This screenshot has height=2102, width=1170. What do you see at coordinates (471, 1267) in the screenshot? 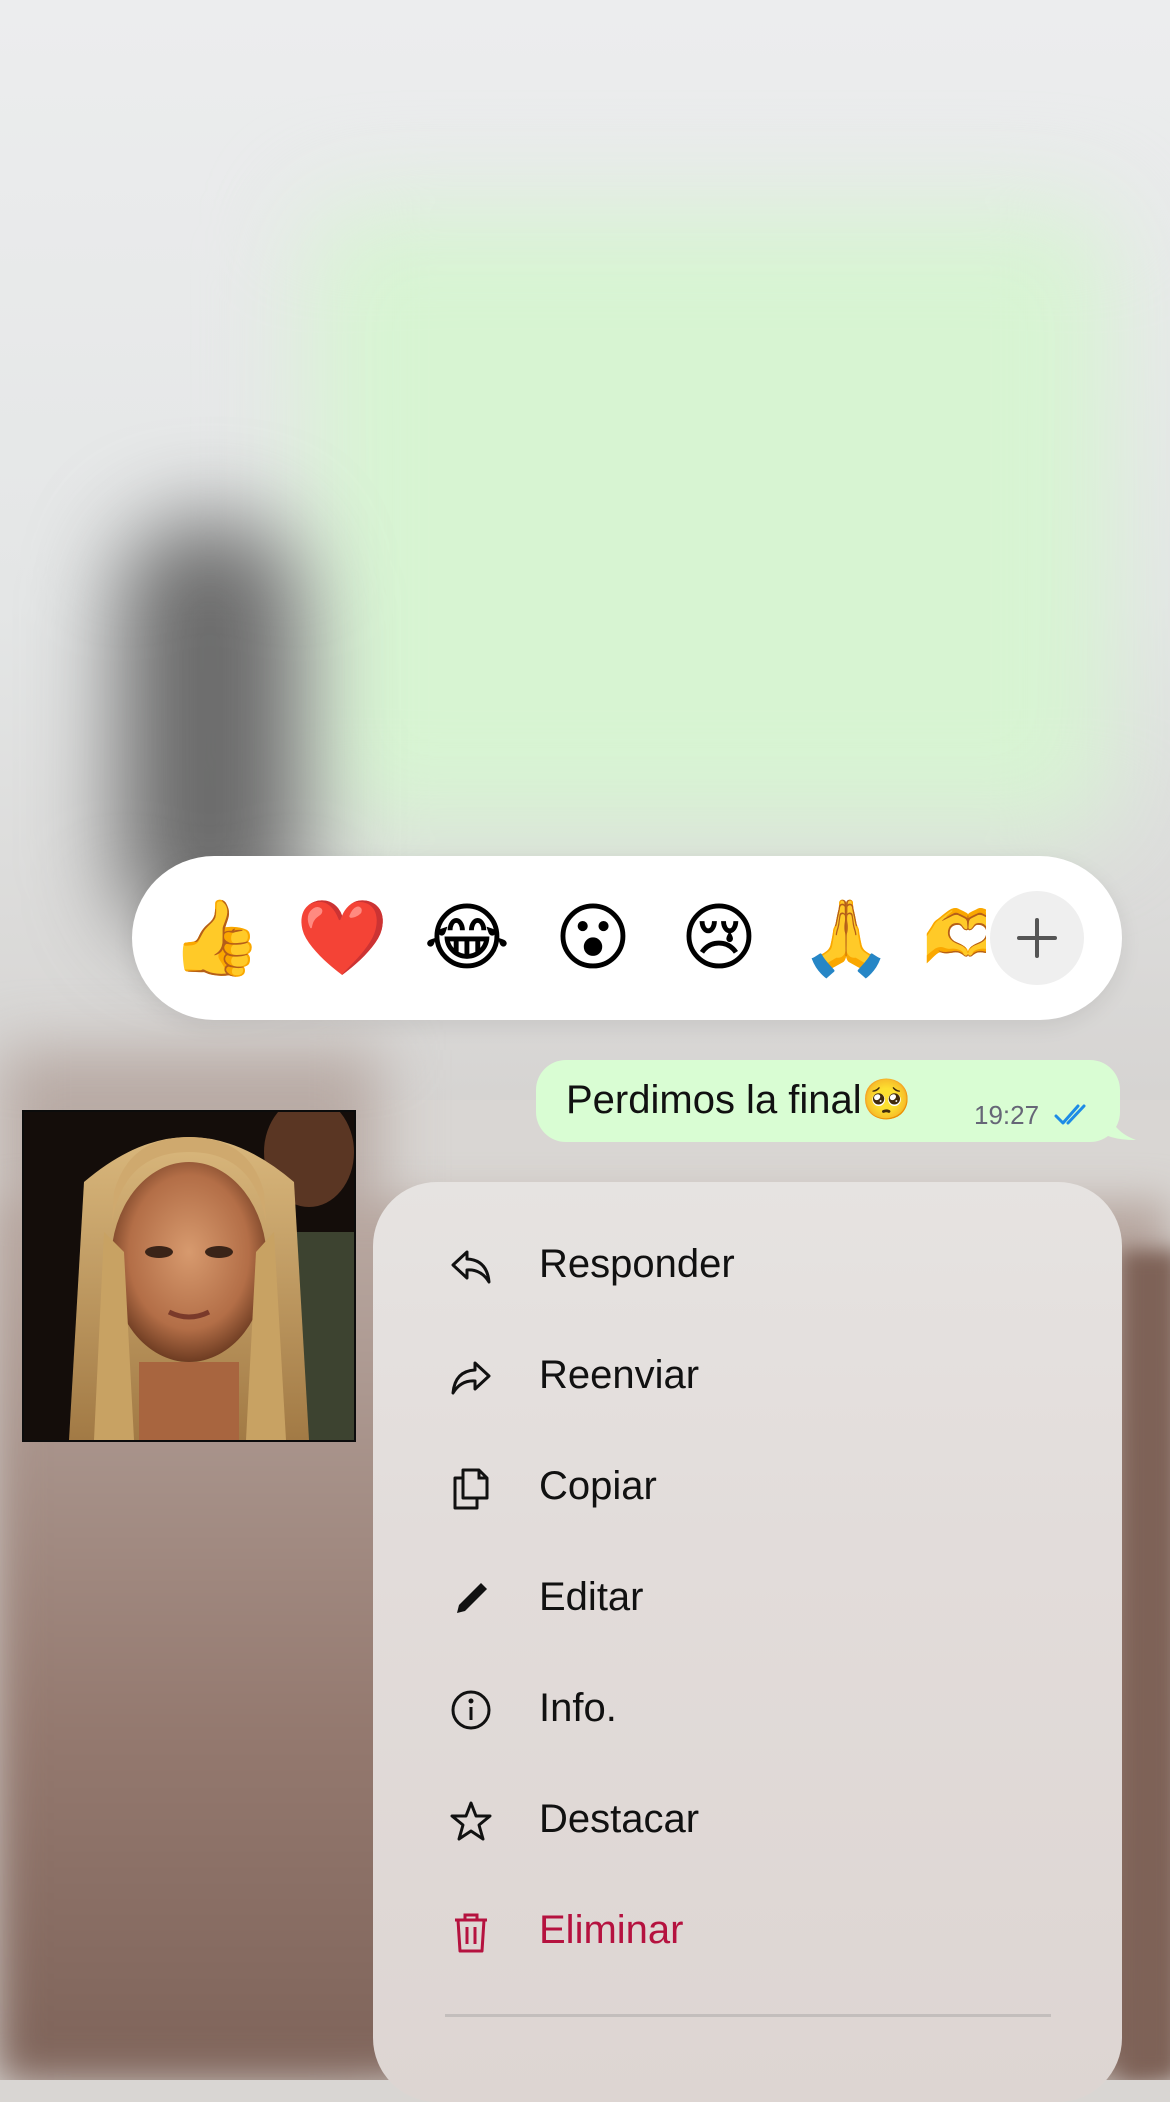
I see `reply-icon` at bounding box center [471, 1267].